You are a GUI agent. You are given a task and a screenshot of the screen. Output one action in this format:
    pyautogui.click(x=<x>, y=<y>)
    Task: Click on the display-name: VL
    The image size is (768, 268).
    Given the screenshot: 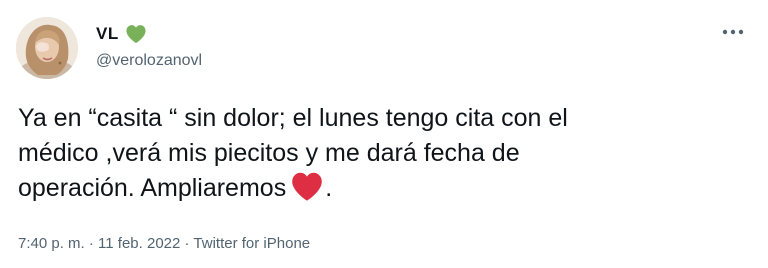 What is the action you would take?
    pyautogui.click(x=107, y=34)
    